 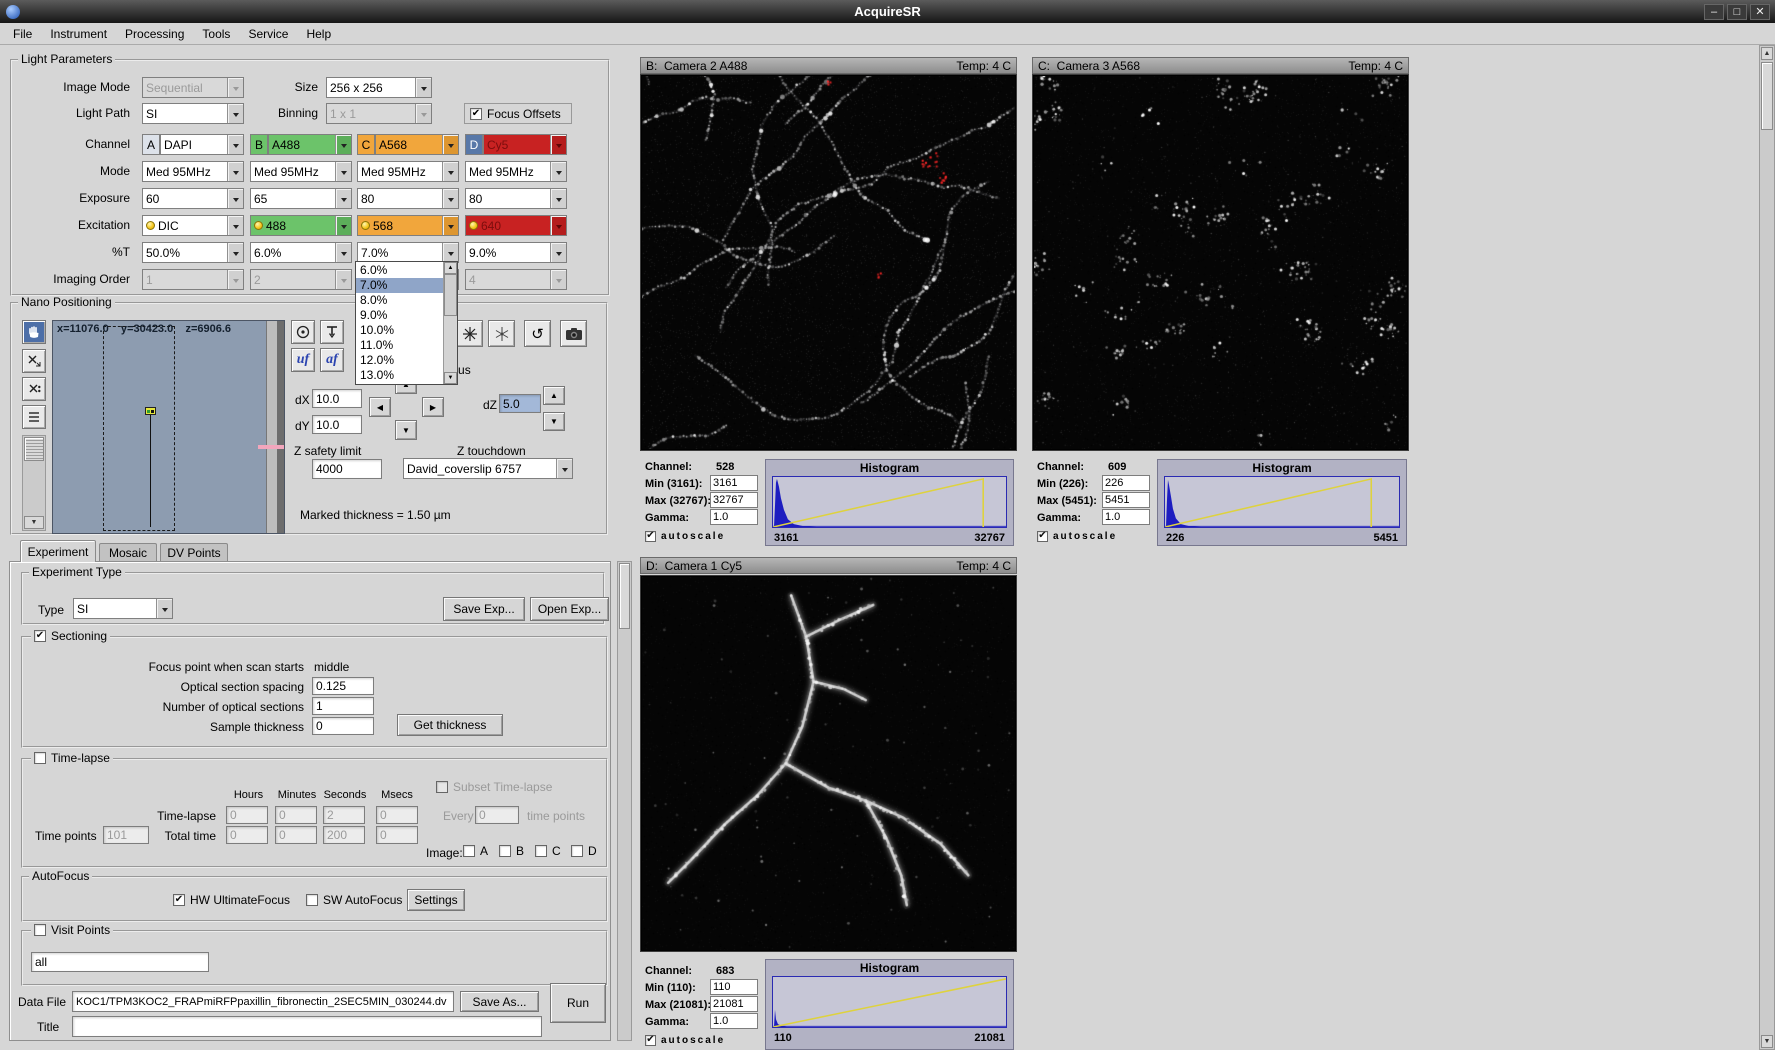 I want to click on dropdown-option: 12.0%, so click(x=399, y=360).